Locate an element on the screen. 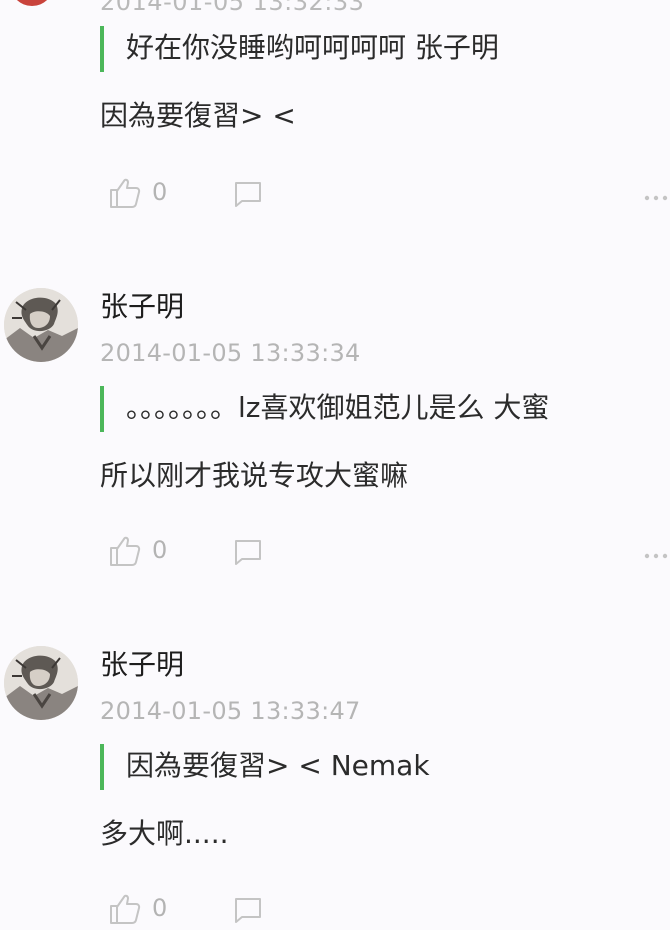 The image size is (670, 930). comment-content: 因為要復習> < is located at coordinates (198, 115).